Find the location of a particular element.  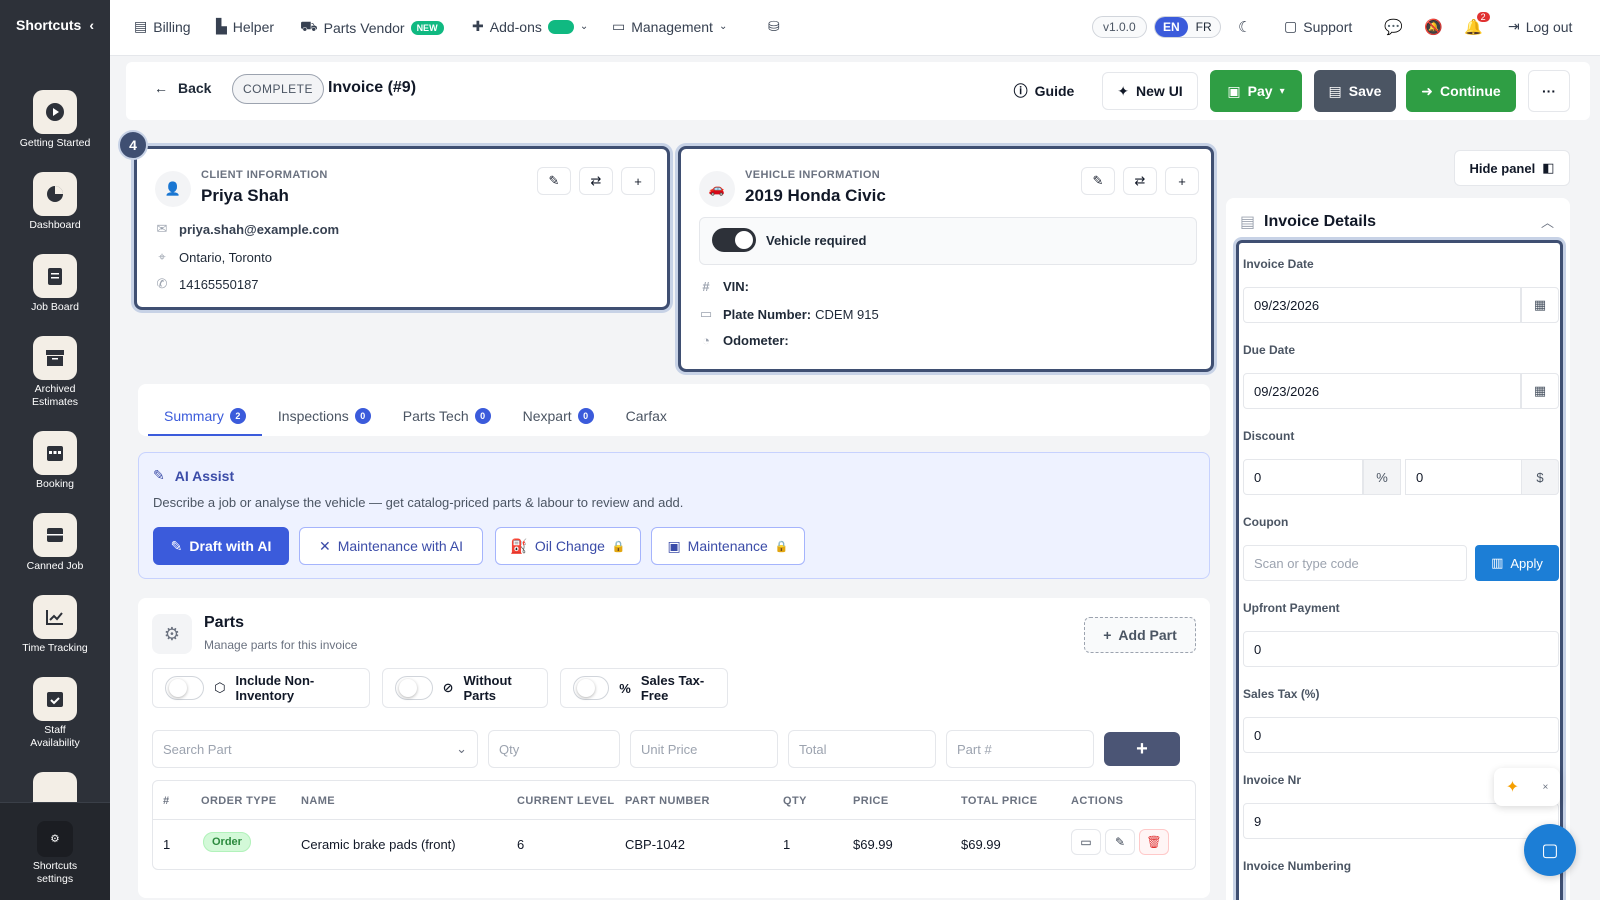

without-parts-toggle: ⊘ Without Parts is located at coordinates (465, 688).